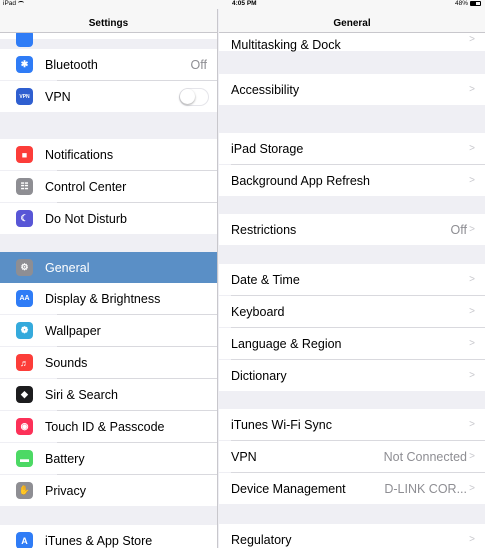 This screenshot has height=548, width=485. I want to click on battery-status: 48%, so click(468, 3).